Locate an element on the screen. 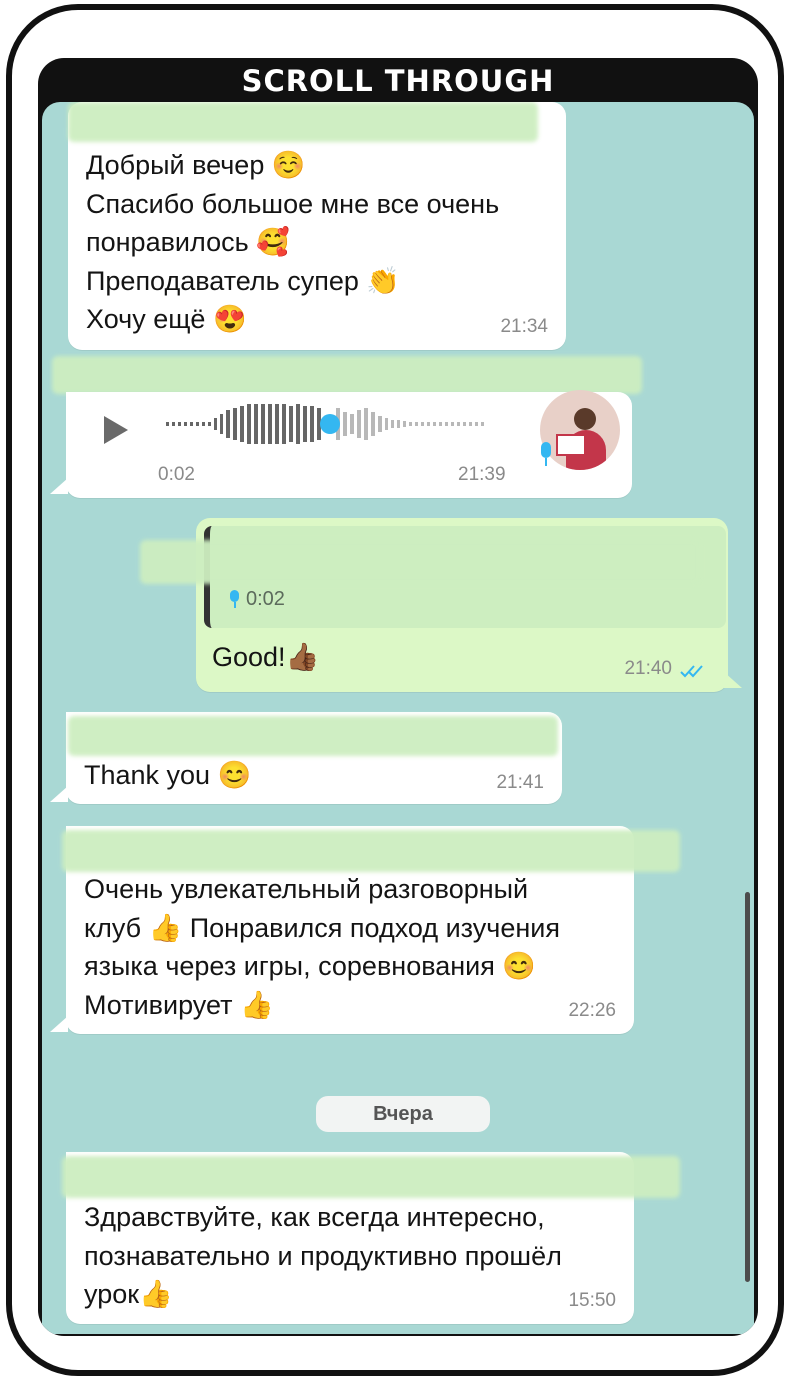 Image resolution: width=802 pixels, height=1386 pixels. voice-message-bubble: 0:02 21:39 is located at coordinates (349, 444).